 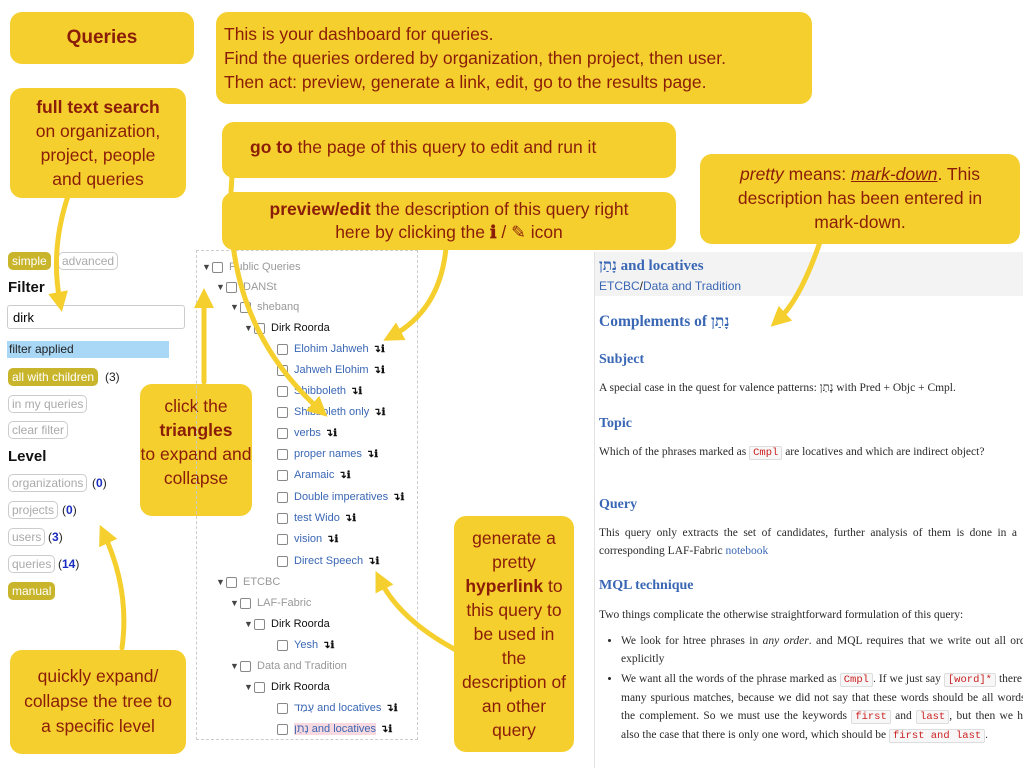 I want to click on query-link: Direct Speech, so click(x=328, y=561).